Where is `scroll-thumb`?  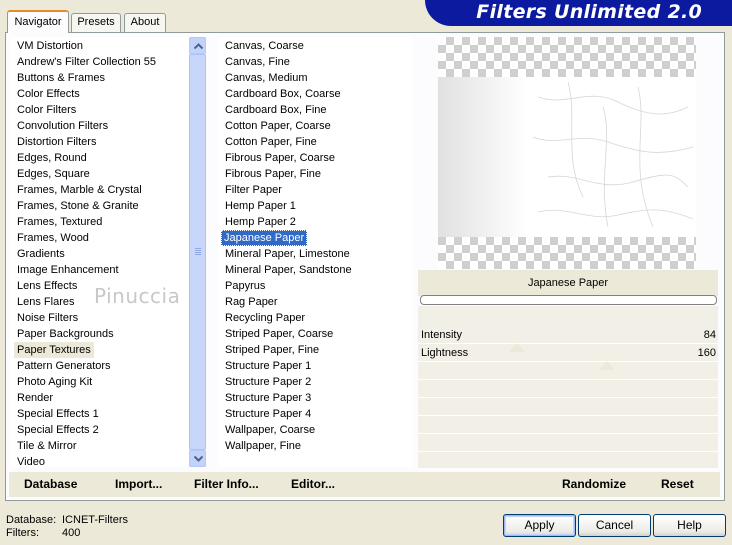 scroll-thumb is located at coordinates (197, 252).